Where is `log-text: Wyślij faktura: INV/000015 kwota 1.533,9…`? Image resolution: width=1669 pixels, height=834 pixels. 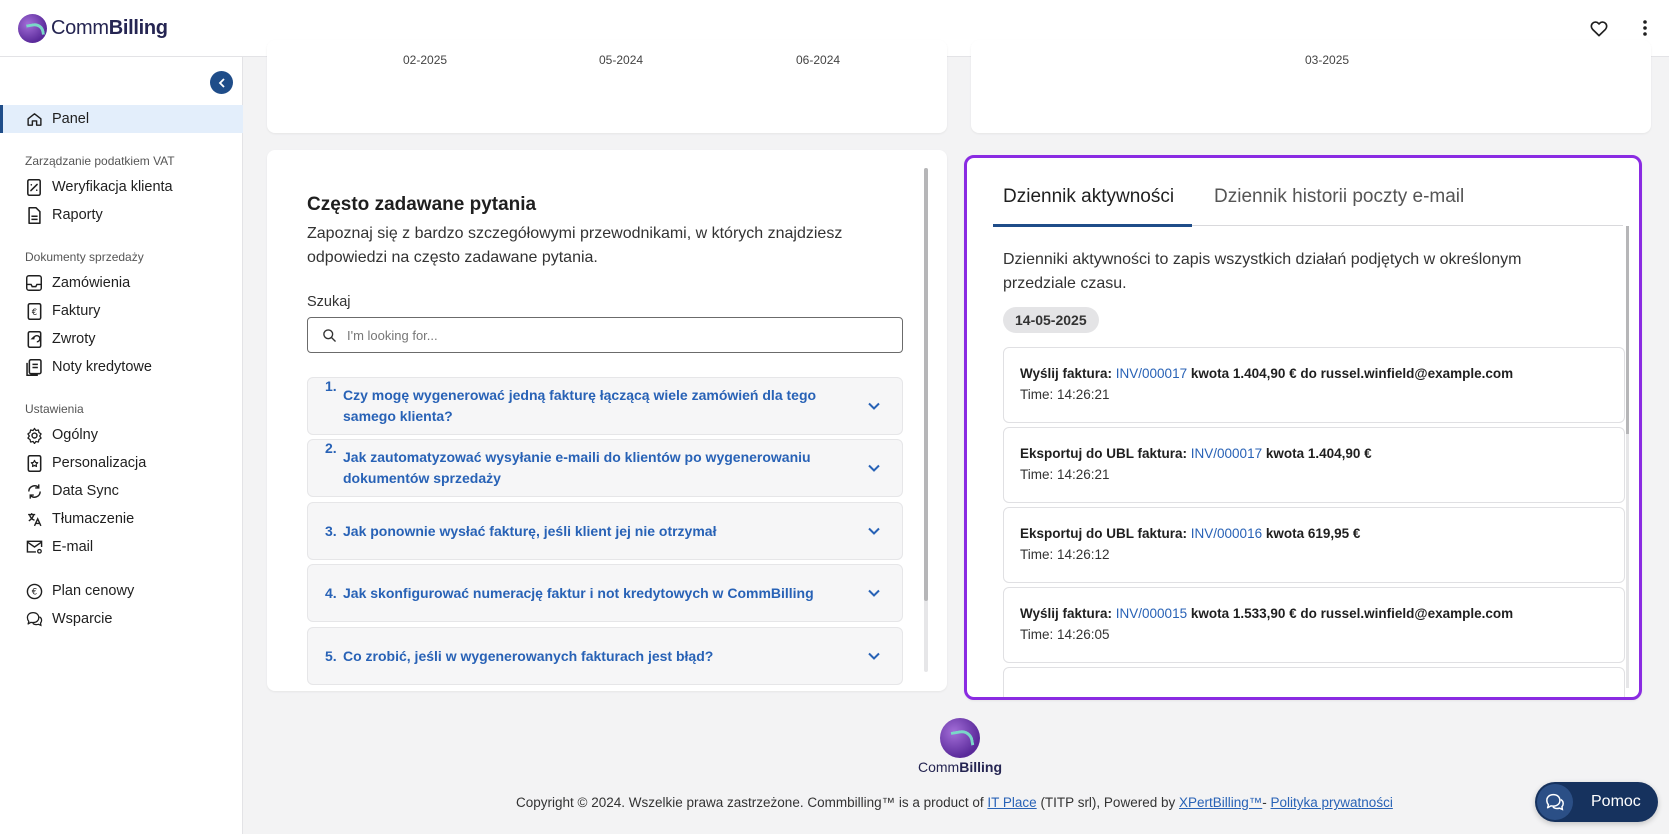
log-text: Wyślij faktura: INV/000015 kwota 1.533,9… is located at coordinates (1267, 613).